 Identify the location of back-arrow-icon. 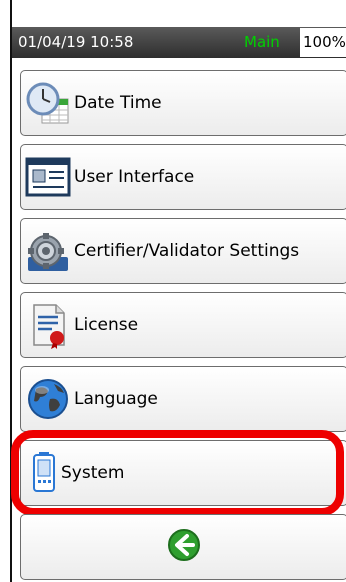
(184, 547).